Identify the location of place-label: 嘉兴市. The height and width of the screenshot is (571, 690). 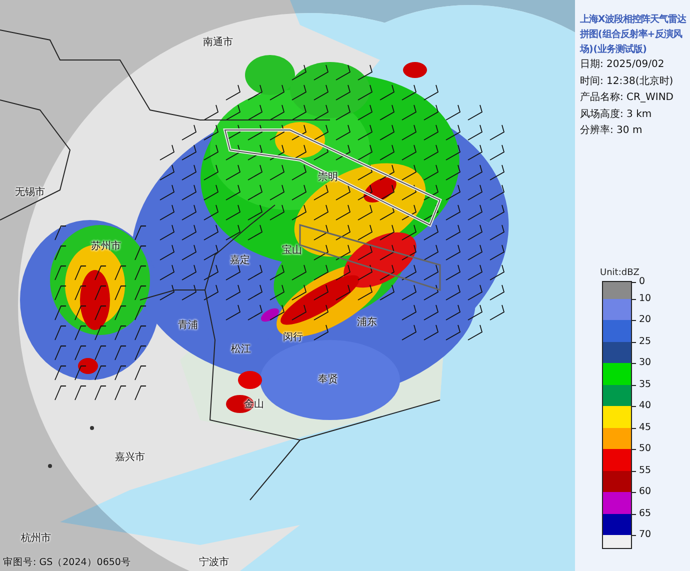
(130, 457).